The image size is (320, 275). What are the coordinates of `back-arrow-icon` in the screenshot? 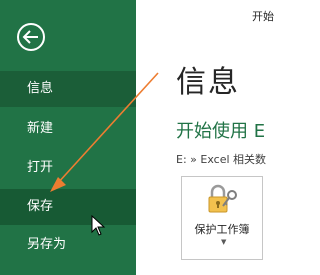 It's located at (31, 37).